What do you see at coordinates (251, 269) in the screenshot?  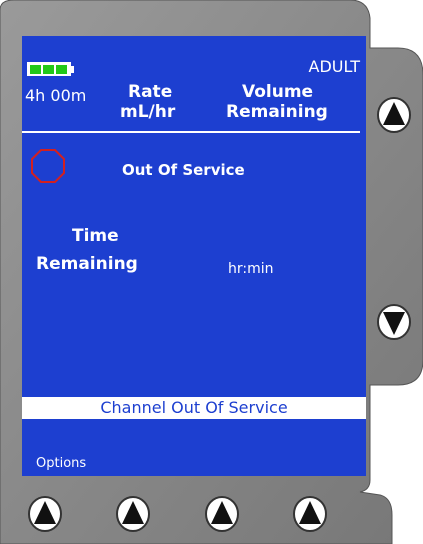 I see `time-remaining-unit: hr:min` at bounding box center [251, 269].